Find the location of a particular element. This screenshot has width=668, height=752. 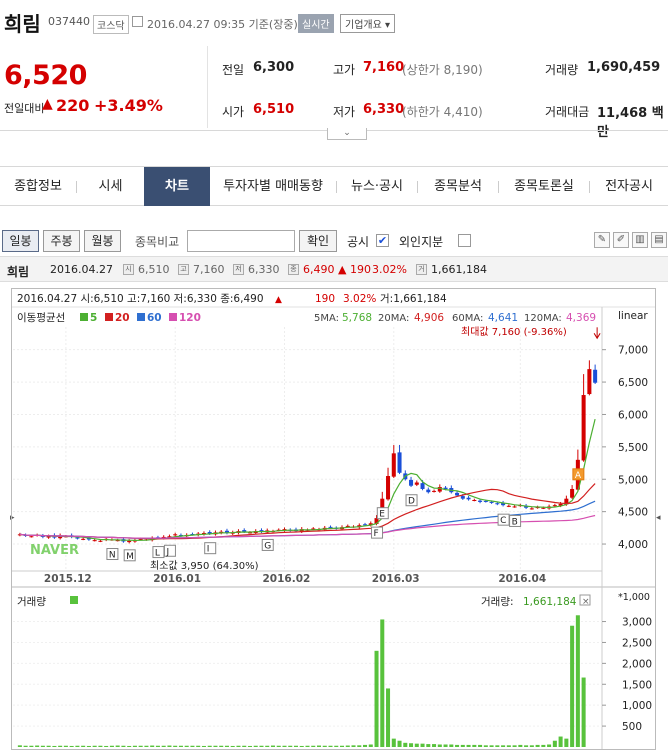

tab-investor-trend: 투자자별 매매동향 is located at coordinates (273, 186).